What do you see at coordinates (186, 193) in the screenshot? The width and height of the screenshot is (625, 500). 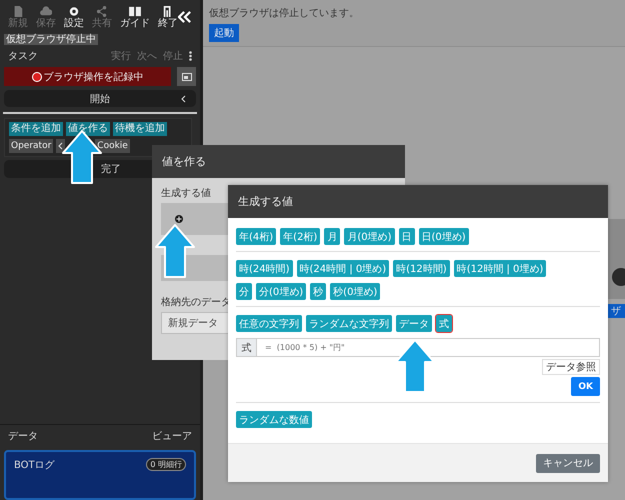 I see `field-label: 生成する値` at bounding box center [186, 193].